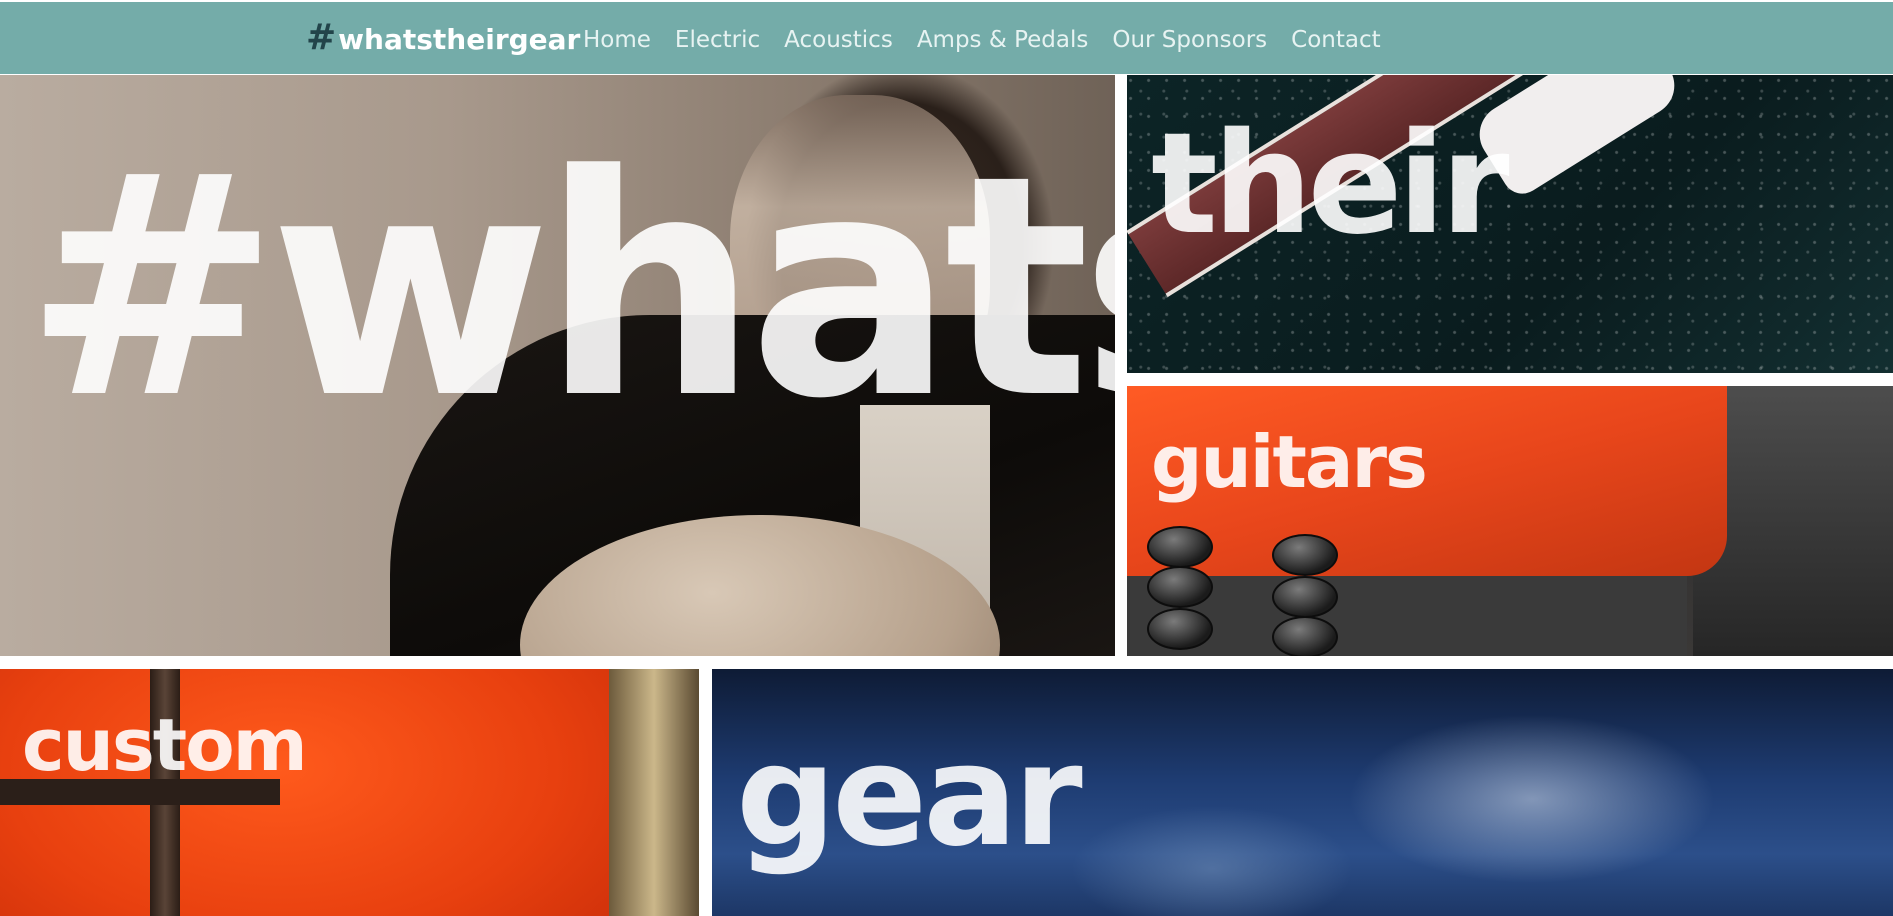 The width and height of the screenshot is (1893, 916). I want to click on tile-word-custom: custom, so click(165, 745).